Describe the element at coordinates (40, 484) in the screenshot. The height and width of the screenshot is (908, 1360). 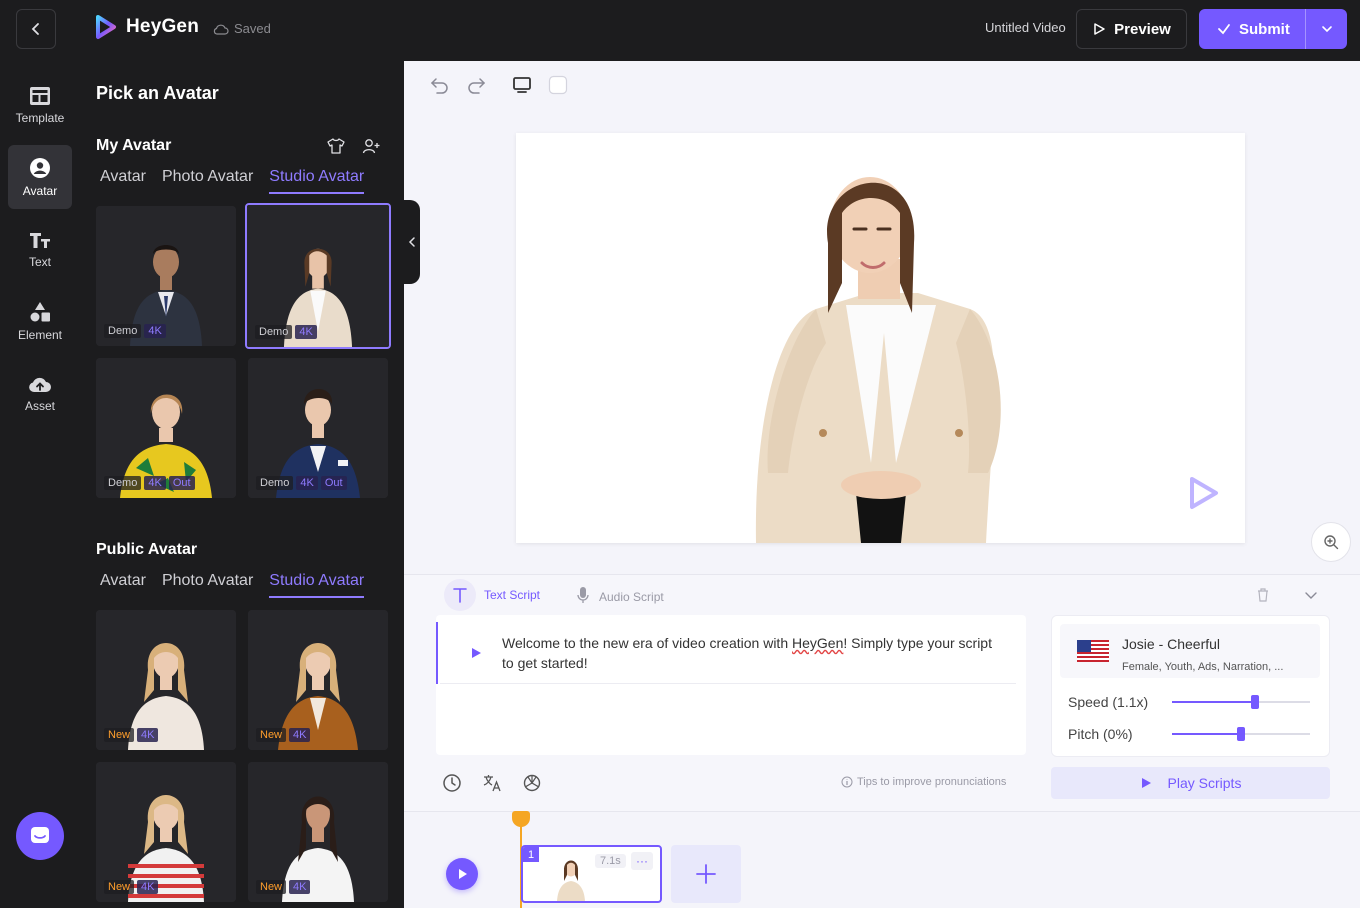
I see `left-rail: Template Avatar Text Element Asset` at that location.